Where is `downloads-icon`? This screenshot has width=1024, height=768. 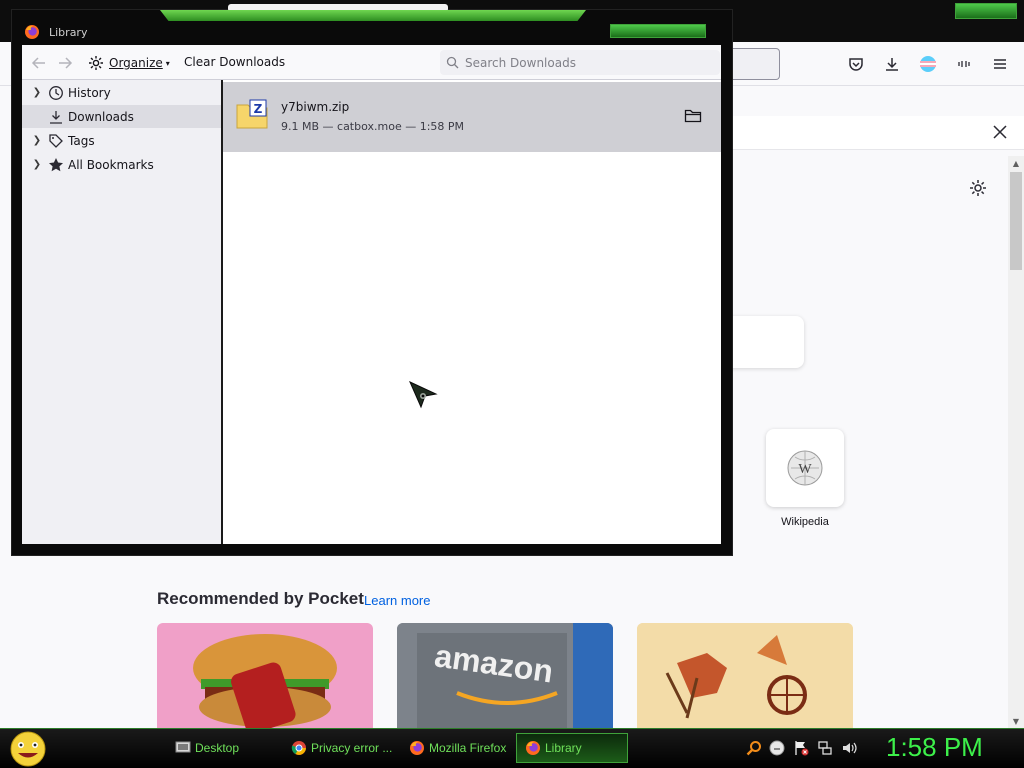 downloads-icon is located at coordinates (892, 64).